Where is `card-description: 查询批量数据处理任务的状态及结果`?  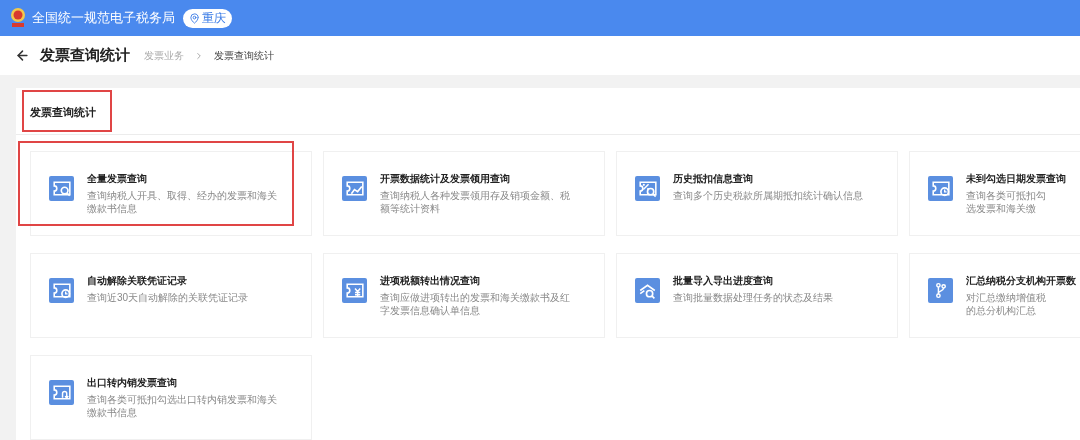
card-description: 查询批量数据处理任务的状态及结果 is located at coordinates (753, 297).